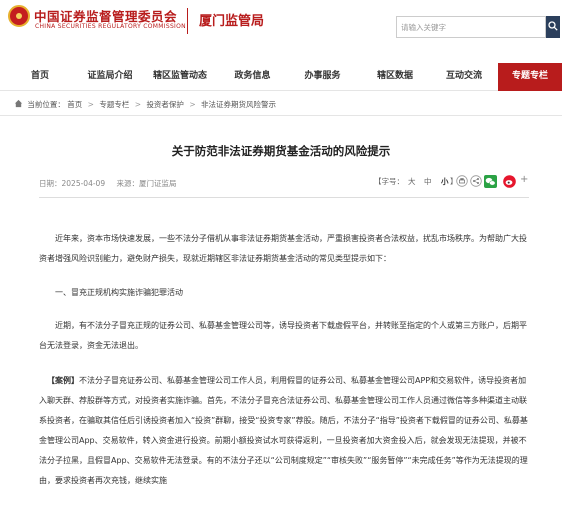  What do you see at coordinates (389, 181) in the screenshot?
I see `font-size-label: 【字号：` at bounding box center [389, 181].